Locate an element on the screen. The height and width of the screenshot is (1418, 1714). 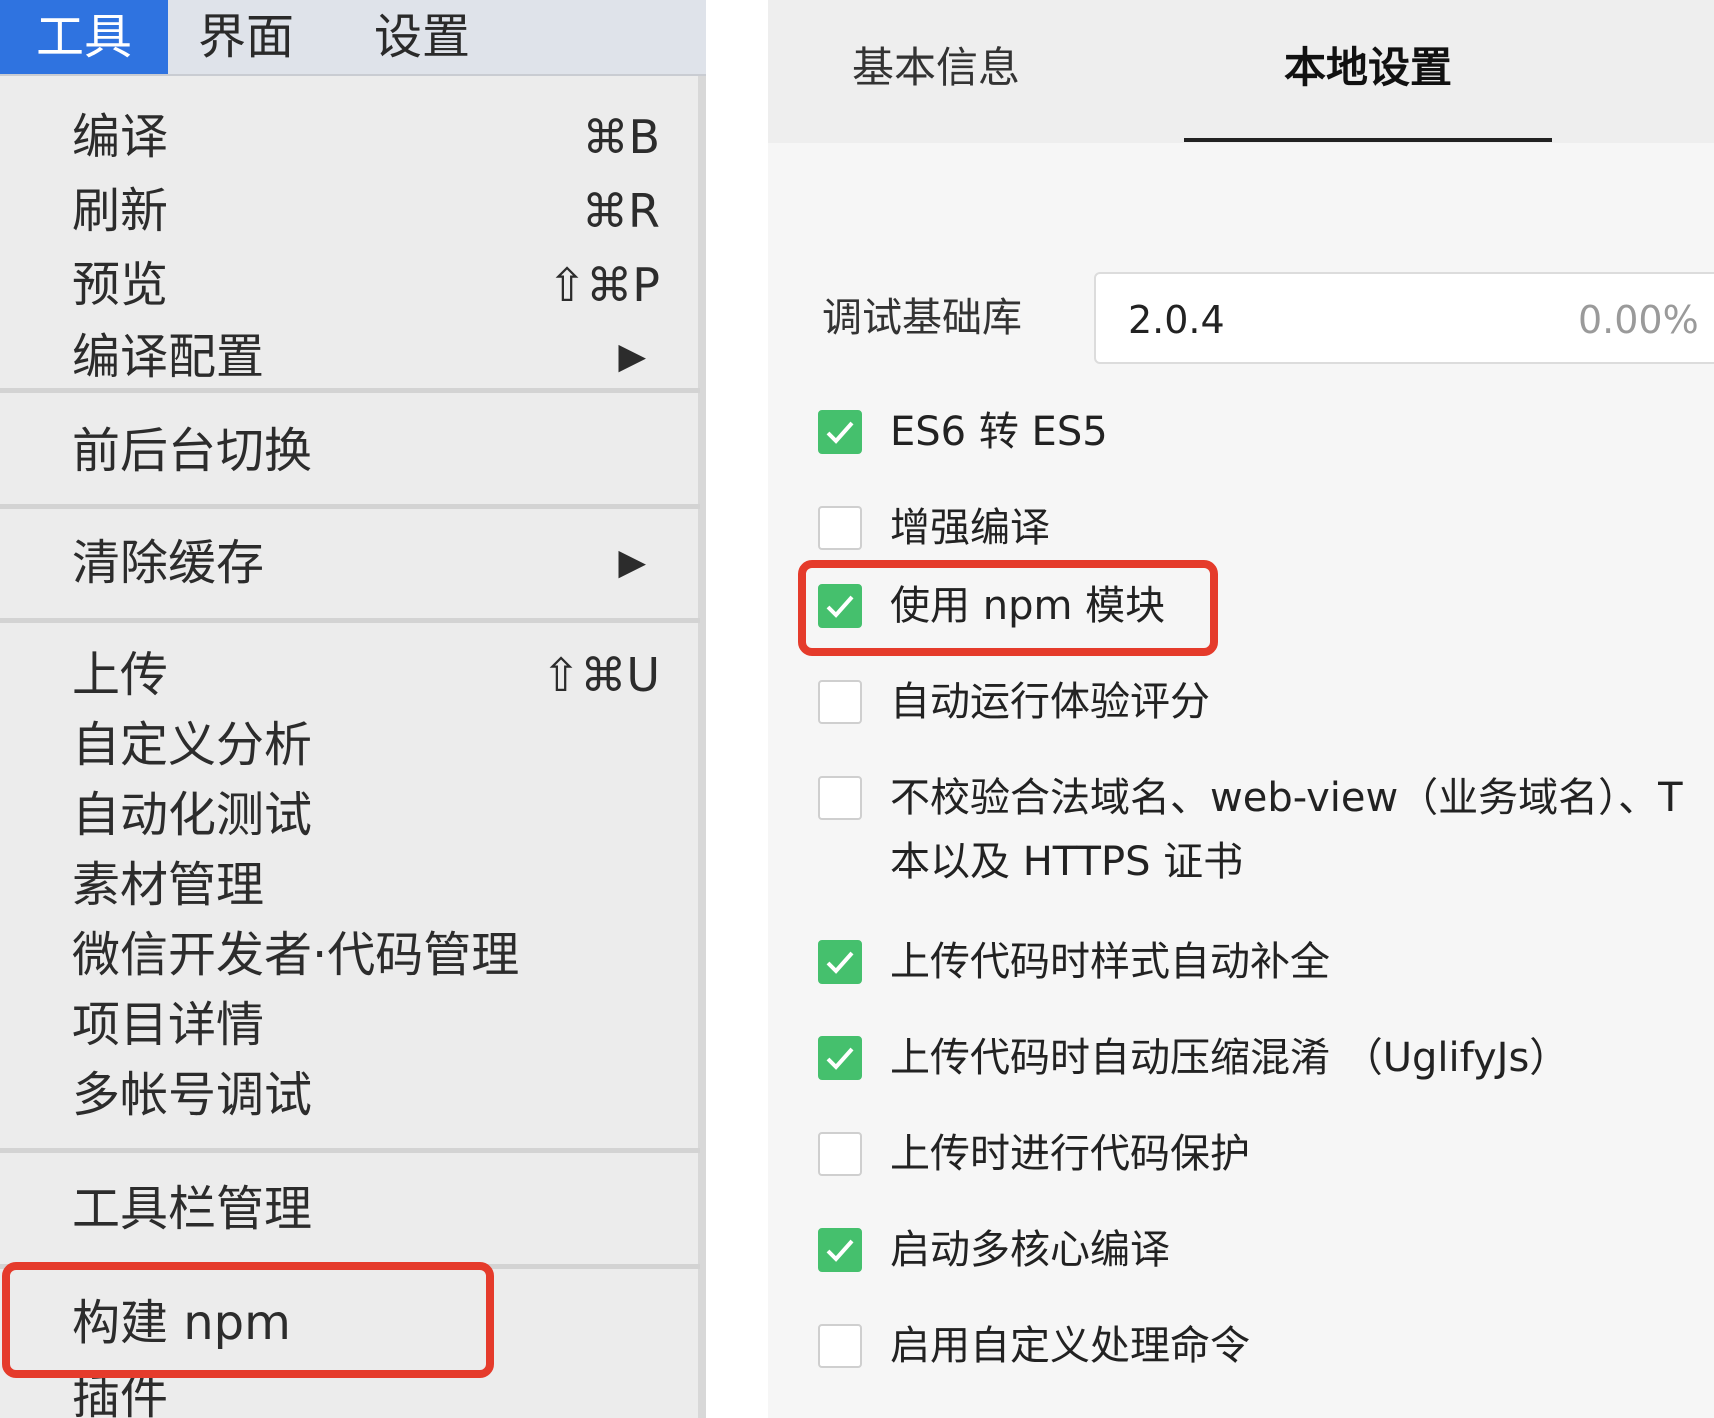
option-label: 启动多核心编译 is located at coordinates (1030, 1250).